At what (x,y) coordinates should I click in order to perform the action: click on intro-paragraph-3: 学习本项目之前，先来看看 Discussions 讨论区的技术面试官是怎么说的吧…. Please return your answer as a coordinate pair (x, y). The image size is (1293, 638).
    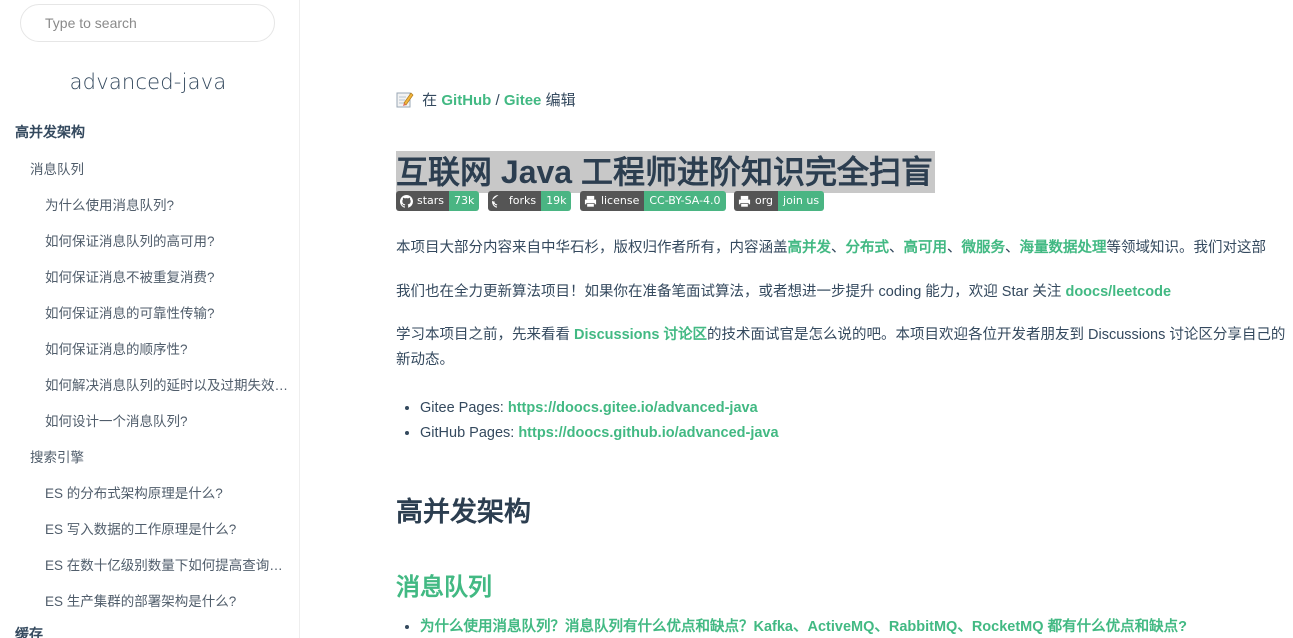
    Looking at the image, I should click on (840, 335).